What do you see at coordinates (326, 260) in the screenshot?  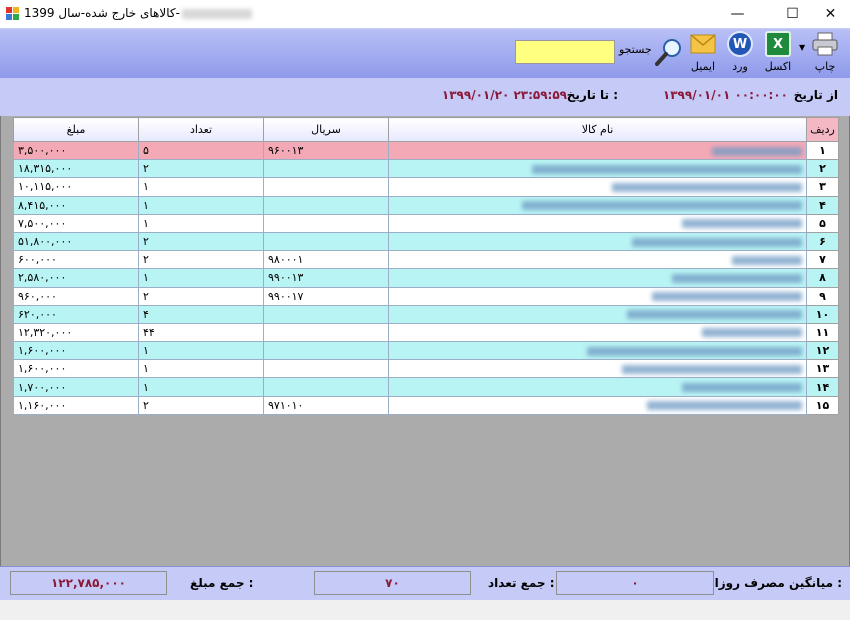 I see `serial-cell: ۹۸۰۰۰۱` at bounding box center [326, 260].